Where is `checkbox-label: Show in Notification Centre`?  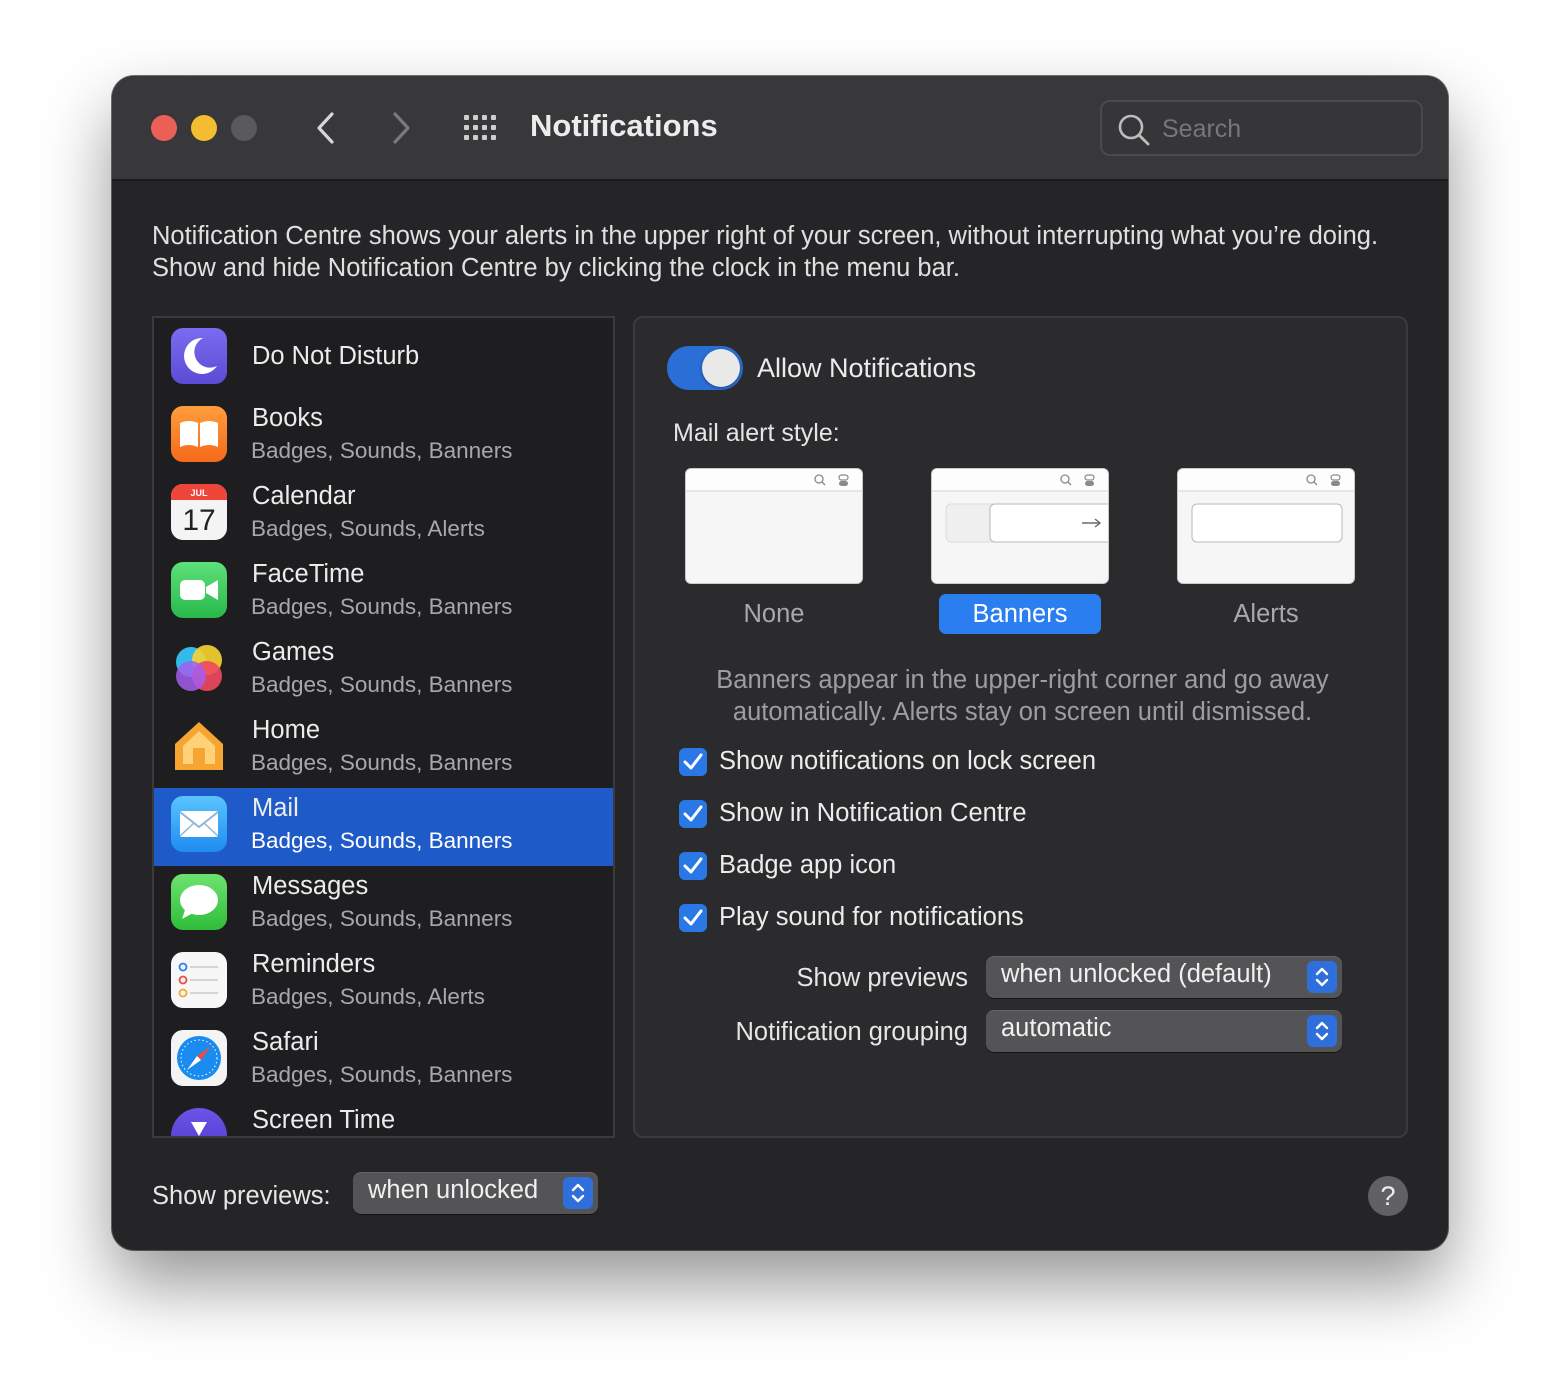
checkbox-label: Show in Notification Centre is located at coordinates (873, 813).